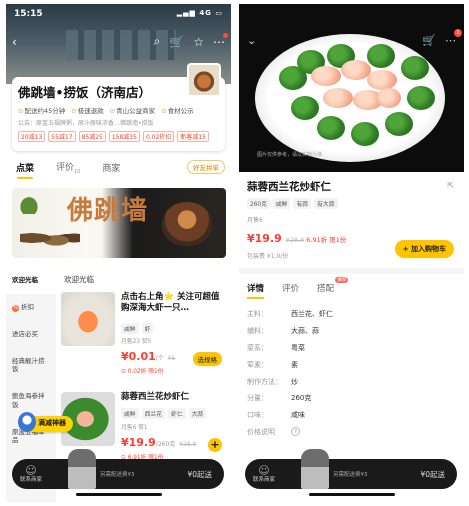 The image size is (469, 506). I want to click on collapse-icon: ⌄, so click(251, 40).